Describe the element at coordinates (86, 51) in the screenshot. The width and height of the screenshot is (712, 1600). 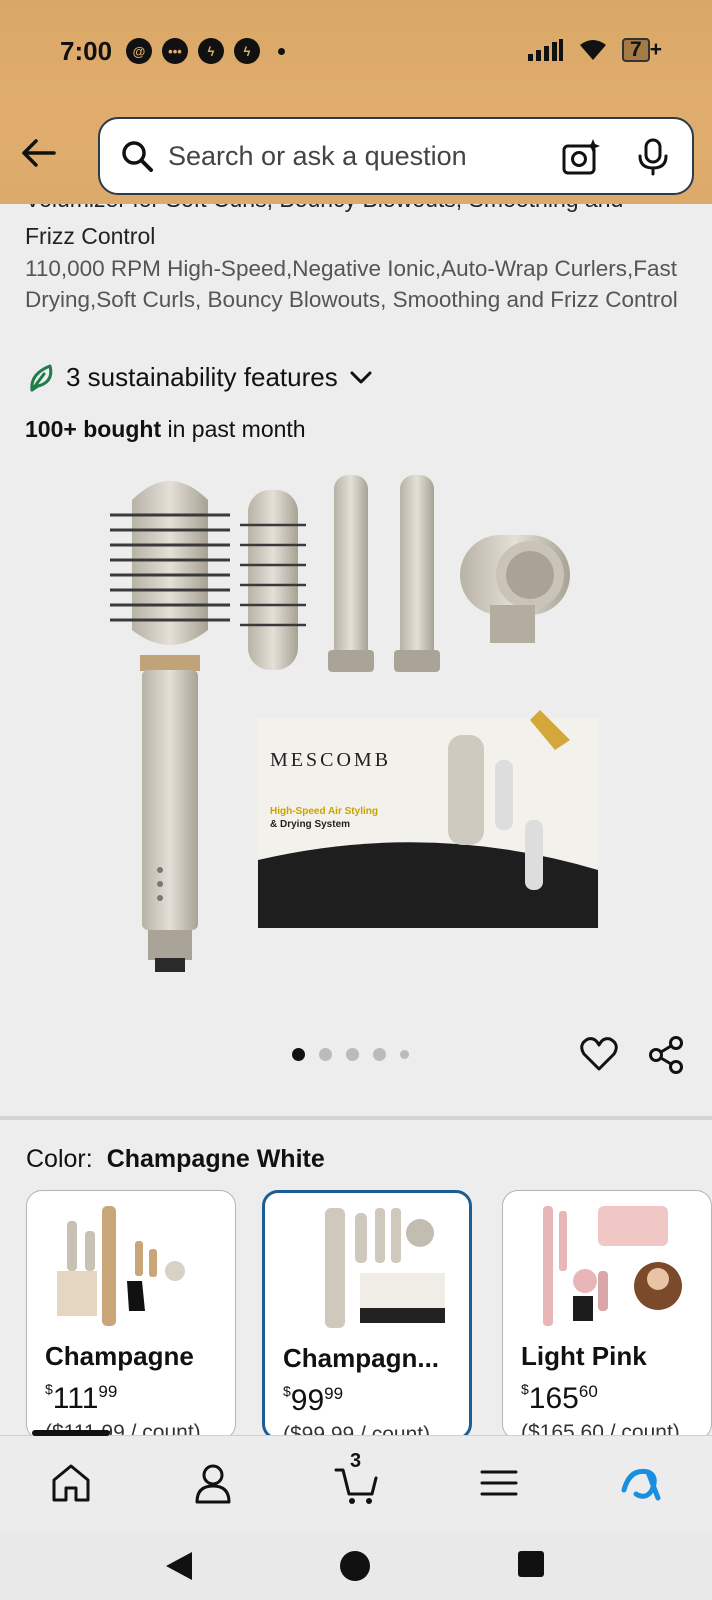
I see `status-time: 7:00` at that location.